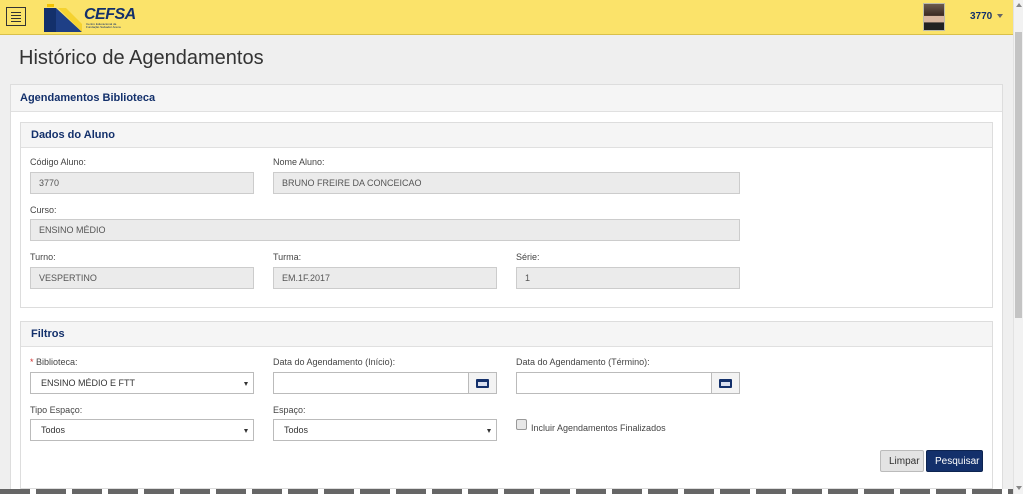  What do you see at coordinates (506, 135) in the screenshot?
I see `student-panel-title: Dados do Aluno` at bounding box center [506, 135].